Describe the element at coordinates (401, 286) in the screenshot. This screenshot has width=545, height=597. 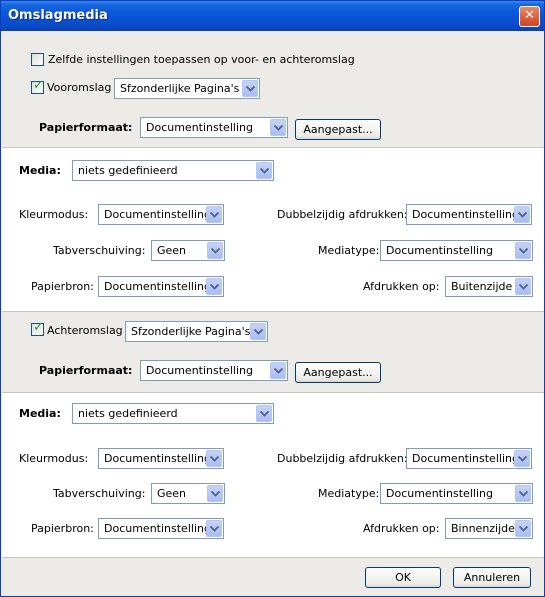
I see `front-print-on-label: Afdrukken op:` at that location.